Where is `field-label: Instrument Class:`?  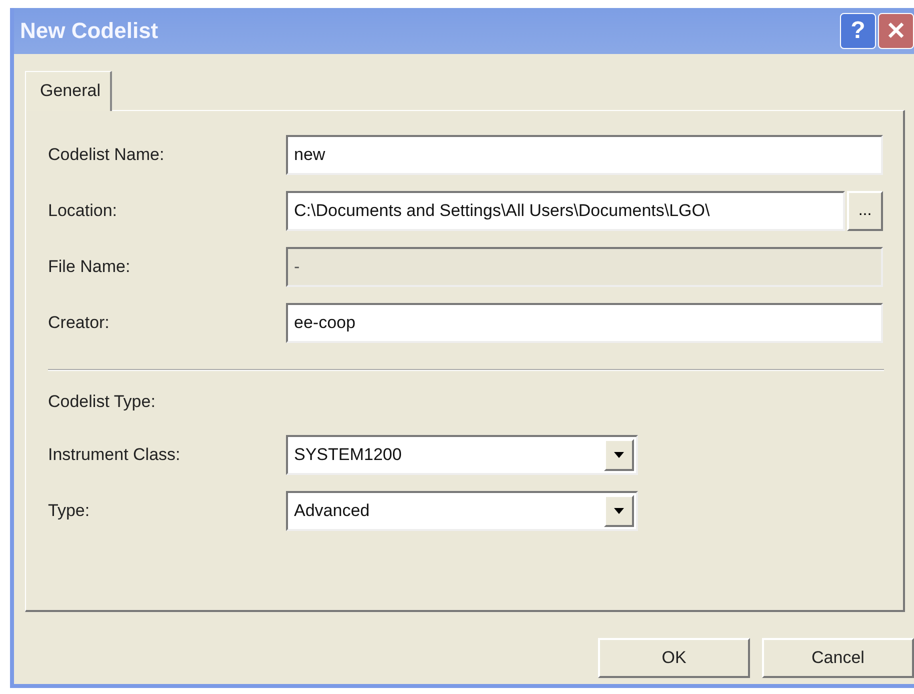 field-label: Instrument Class: is located at coordinates (115, 455).